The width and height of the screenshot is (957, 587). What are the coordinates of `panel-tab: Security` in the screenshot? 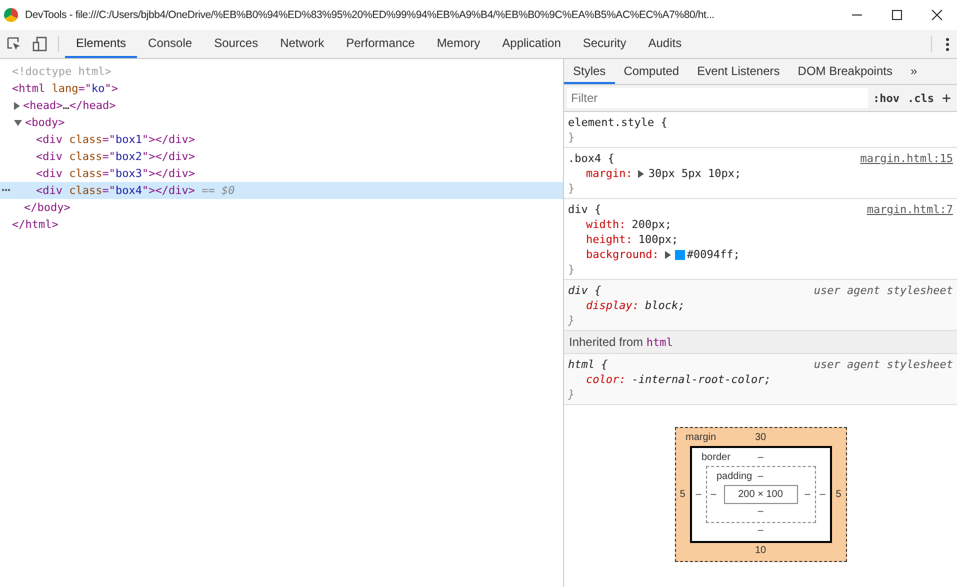 It's located at (605, 44).